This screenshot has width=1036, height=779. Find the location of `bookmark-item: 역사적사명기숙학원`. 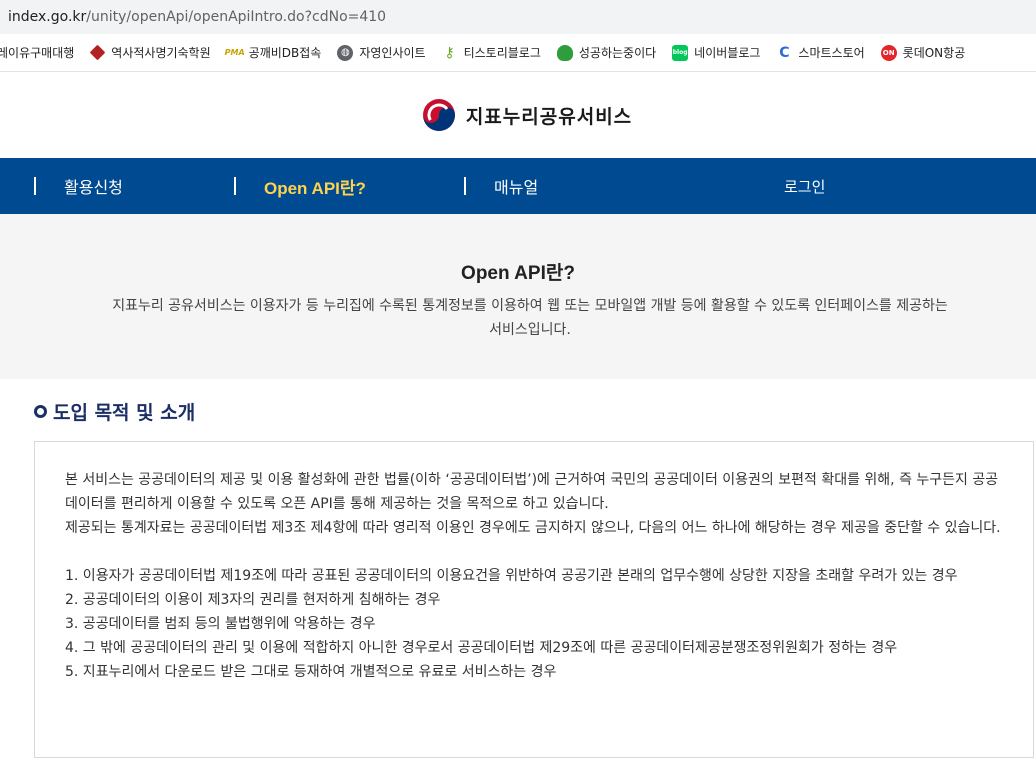

bookmark-item: 역사적사명기숙학원 is located at coordinates (150, 52).